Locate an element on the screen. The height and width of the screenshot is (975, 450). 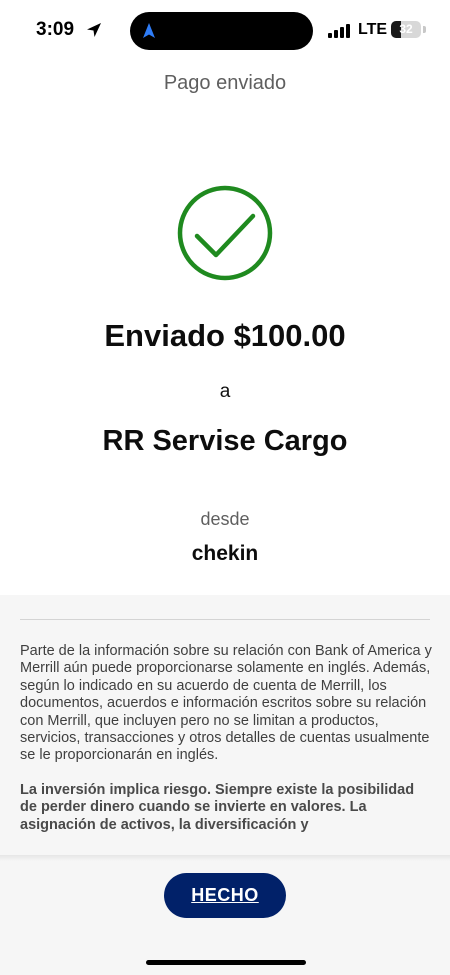
battery-cap is located at coordinates (424, 29).